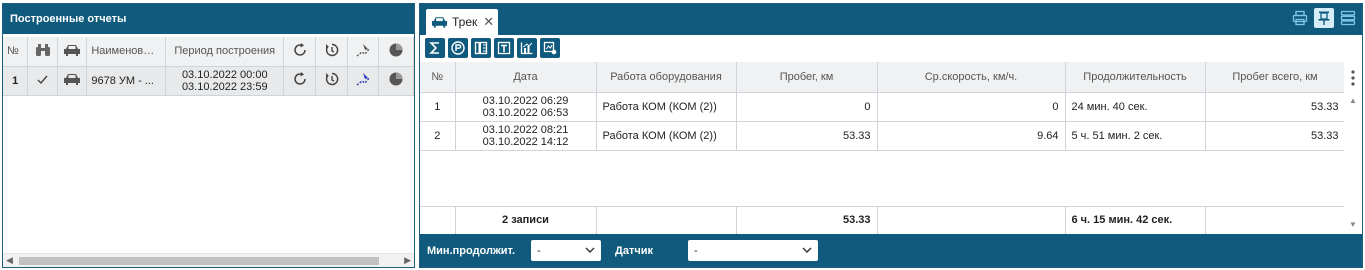 The width and height of the screenshot is (1365, 270). I want to click on print-icon, so click(1300, 18).